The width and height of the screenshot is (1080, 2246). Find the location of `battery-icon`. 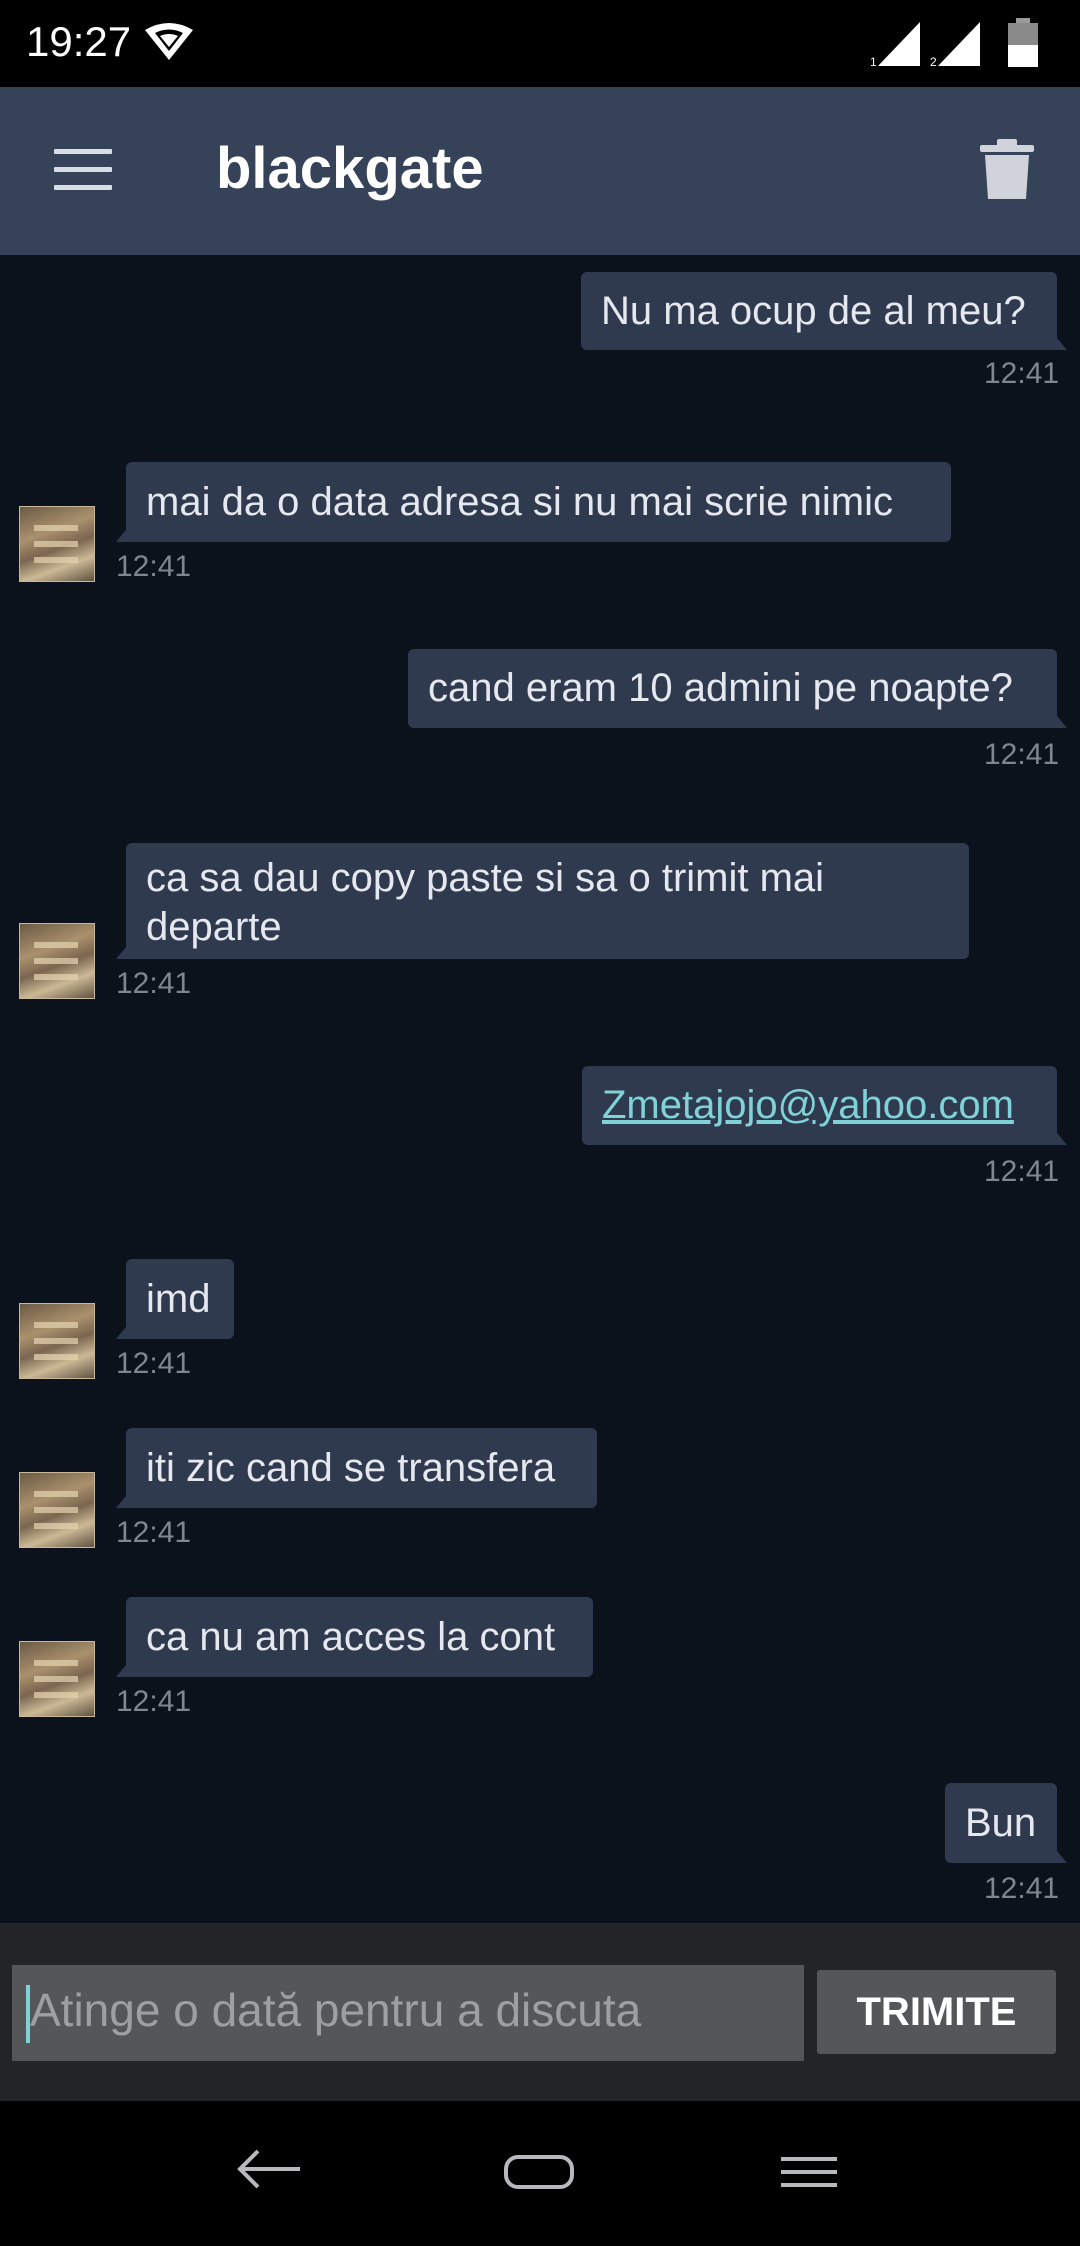

battery-icon is located at coordinates (1023, 42).